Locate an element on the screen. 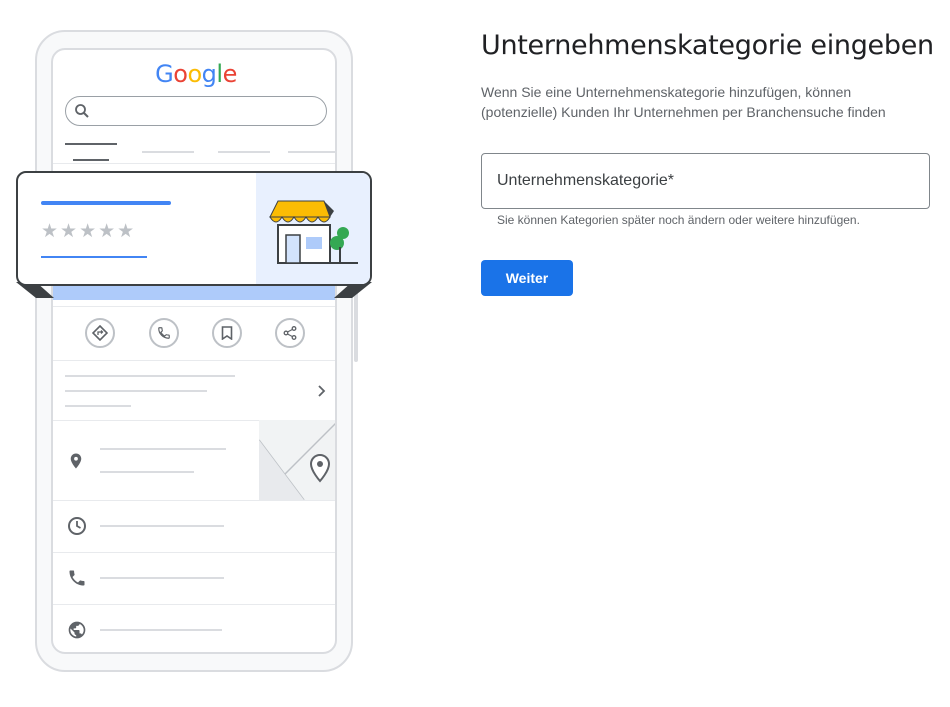  google-logo: Google is located at coordinates (194, 74).